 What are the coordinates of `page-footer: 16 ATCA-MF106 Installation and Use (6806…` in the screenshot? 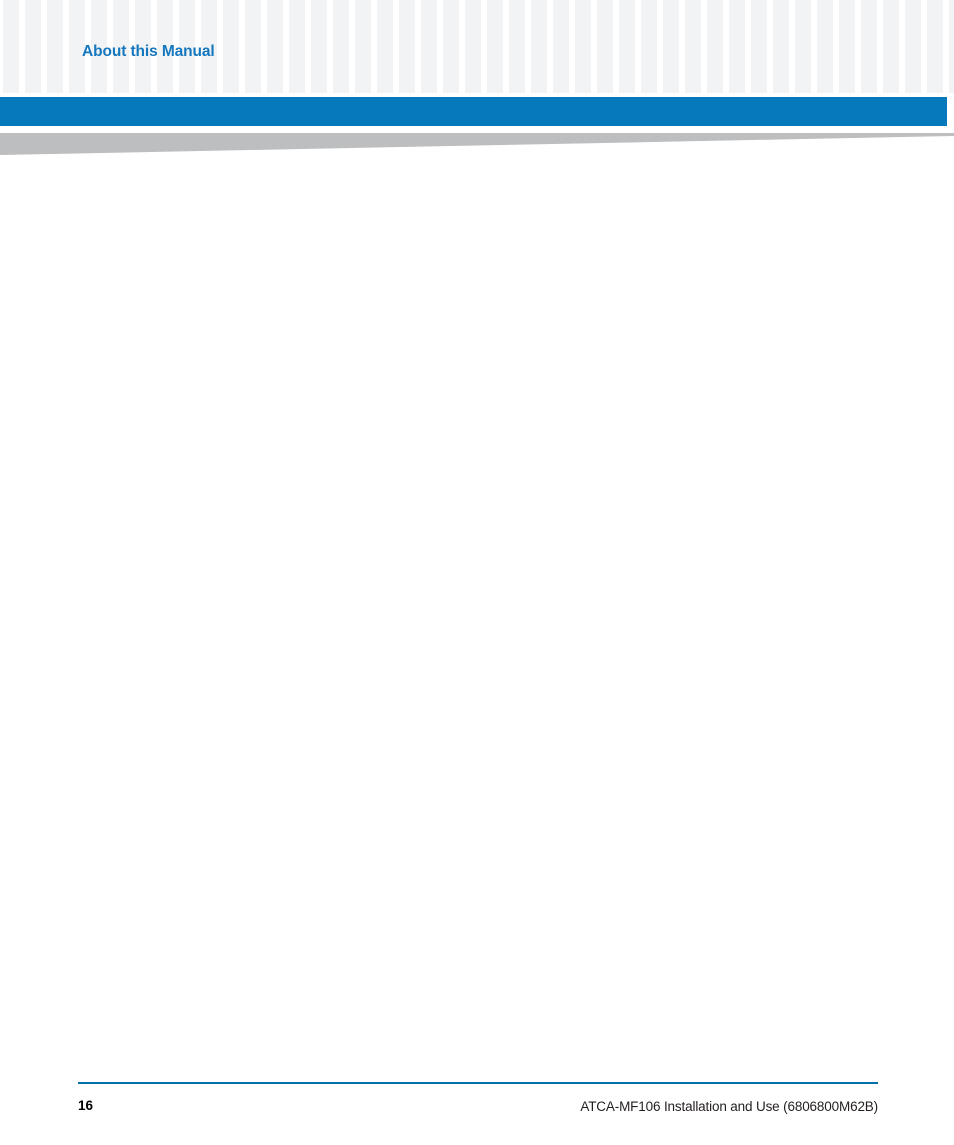 It's located at (477, 1108).